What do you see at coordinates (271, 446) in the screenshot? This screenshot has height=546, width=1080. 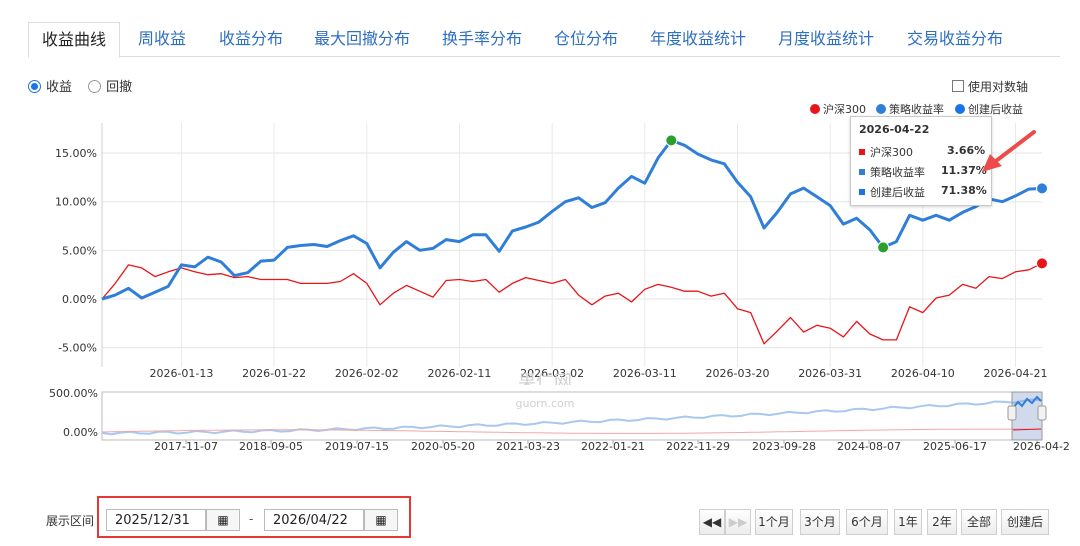 I see `nav-x-tick-label: 2018-09-05` at bounding box center [271, 446].